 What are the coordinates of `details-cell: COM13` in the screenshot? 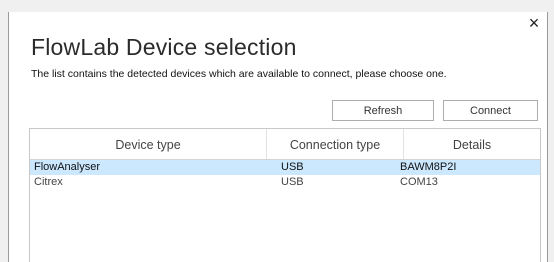 It's located at (419, 182).